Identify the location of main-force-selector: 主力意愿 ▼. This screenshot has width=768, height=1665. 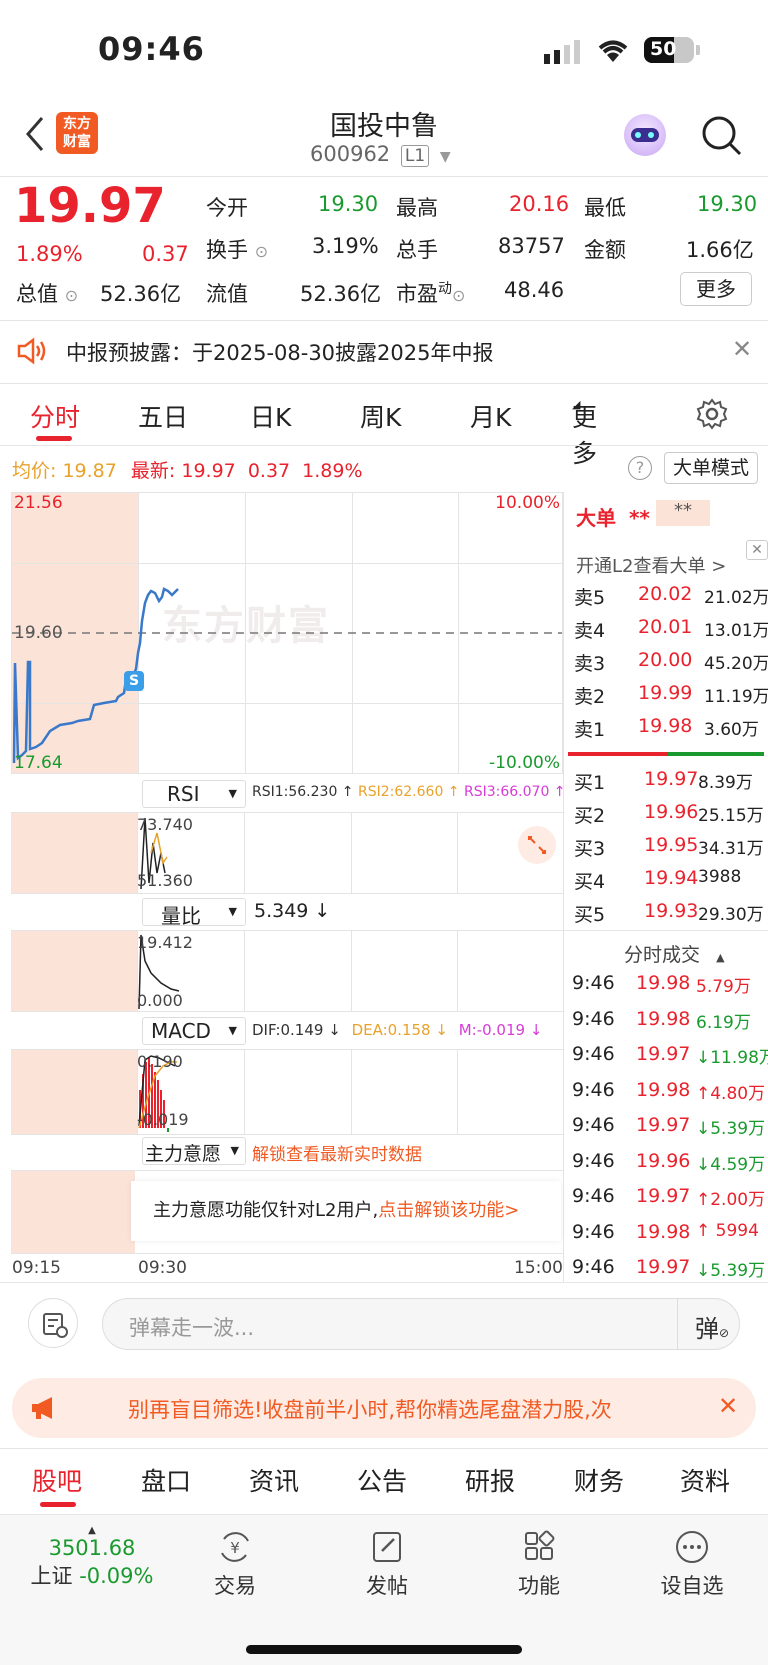
(194, 1151).